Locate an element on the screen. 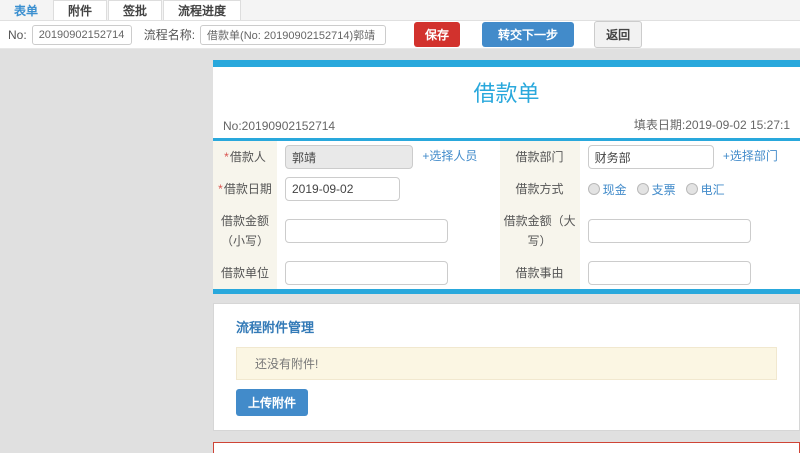  tab-form: 表单 is located at coordinates (26, 10).